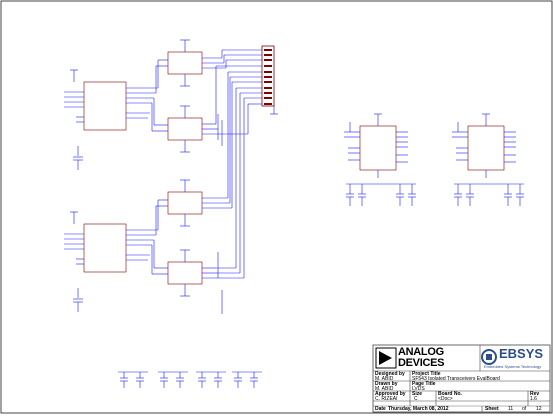 This screenshot has width=553, height=419. What do you see at coordinates (533, 399) in the screenshot?
I see `rev-value: 1.6` at bounding box center [533, 399].